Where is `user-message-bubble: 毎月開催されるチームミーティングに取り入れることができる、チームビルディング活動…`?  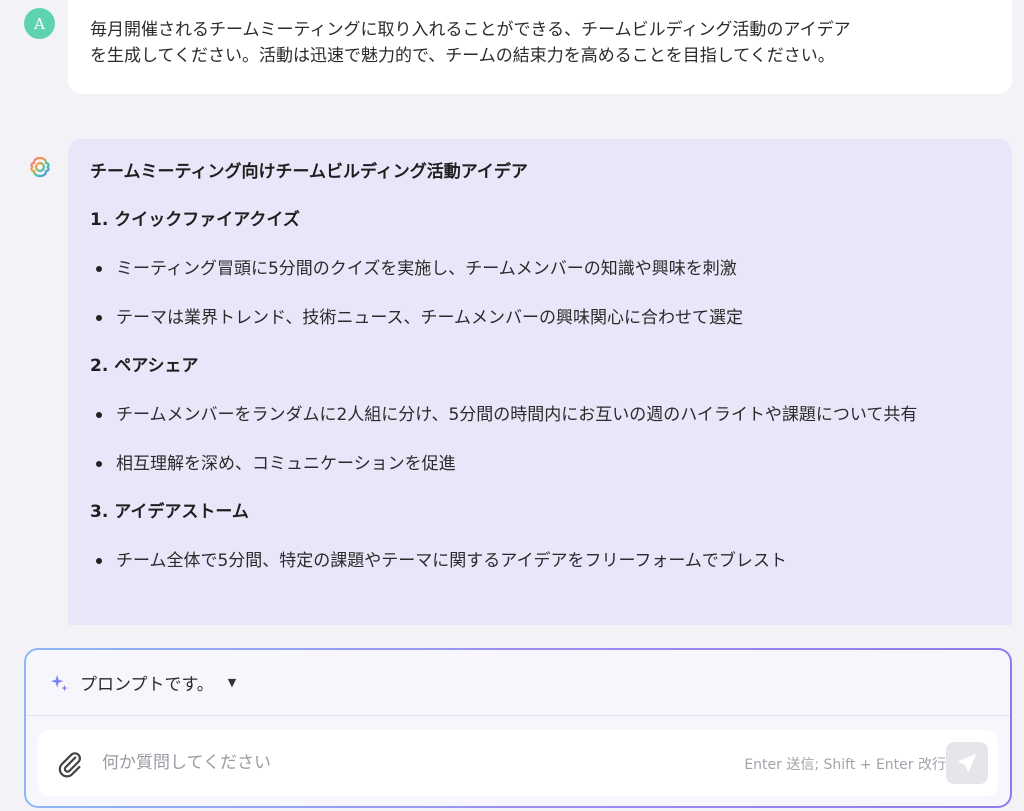
user-message-bubble: 毎月開催されるチームミーティングに取り入れることができる、チームビルディング活動… is located at coordinates (540, 47).